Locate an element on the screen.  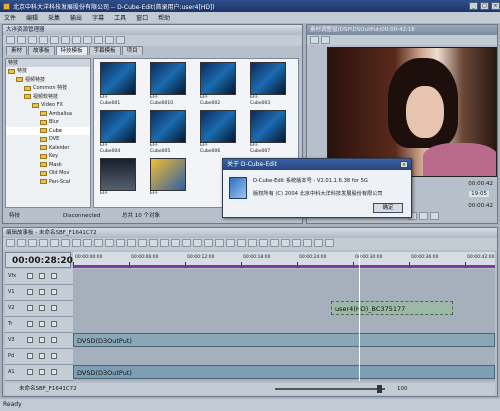
tree-item: Cube is located at coordinates (48, 130).